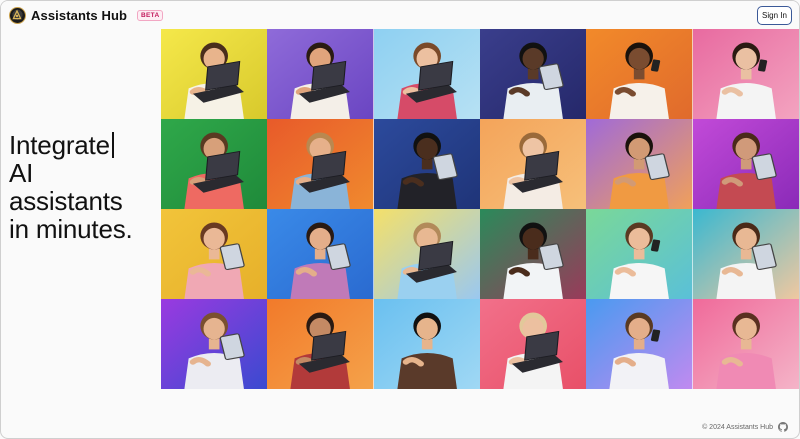  I want to click on hero-line-3: assistants, so click(66, 201).